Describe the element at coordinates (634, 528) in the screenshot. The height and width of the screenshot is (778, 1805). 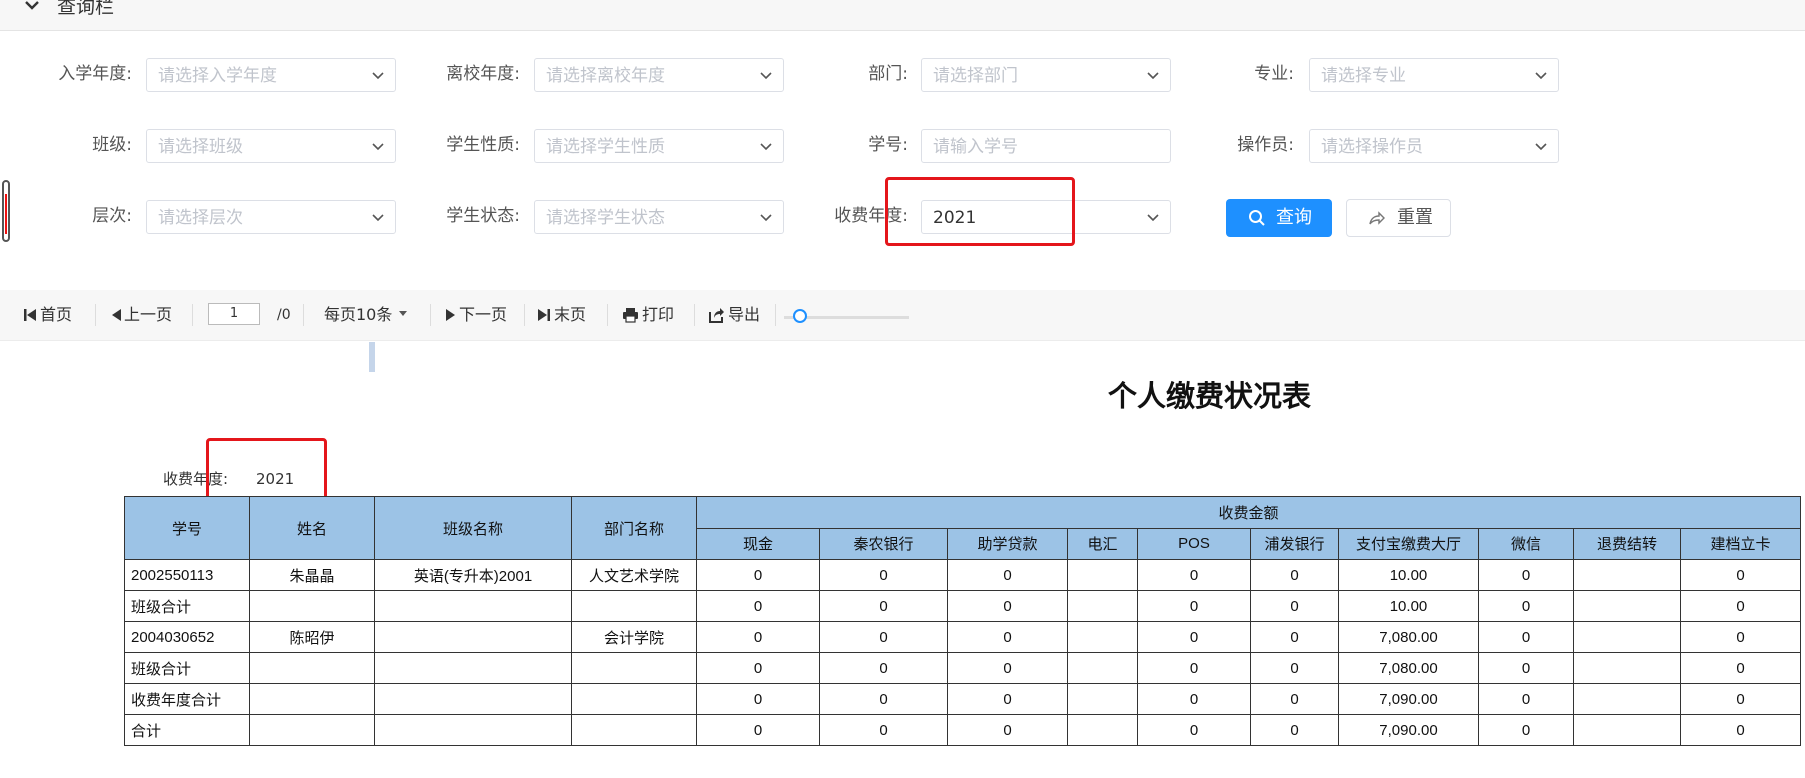
I see `header-dept-name: 部门名称` at that location.